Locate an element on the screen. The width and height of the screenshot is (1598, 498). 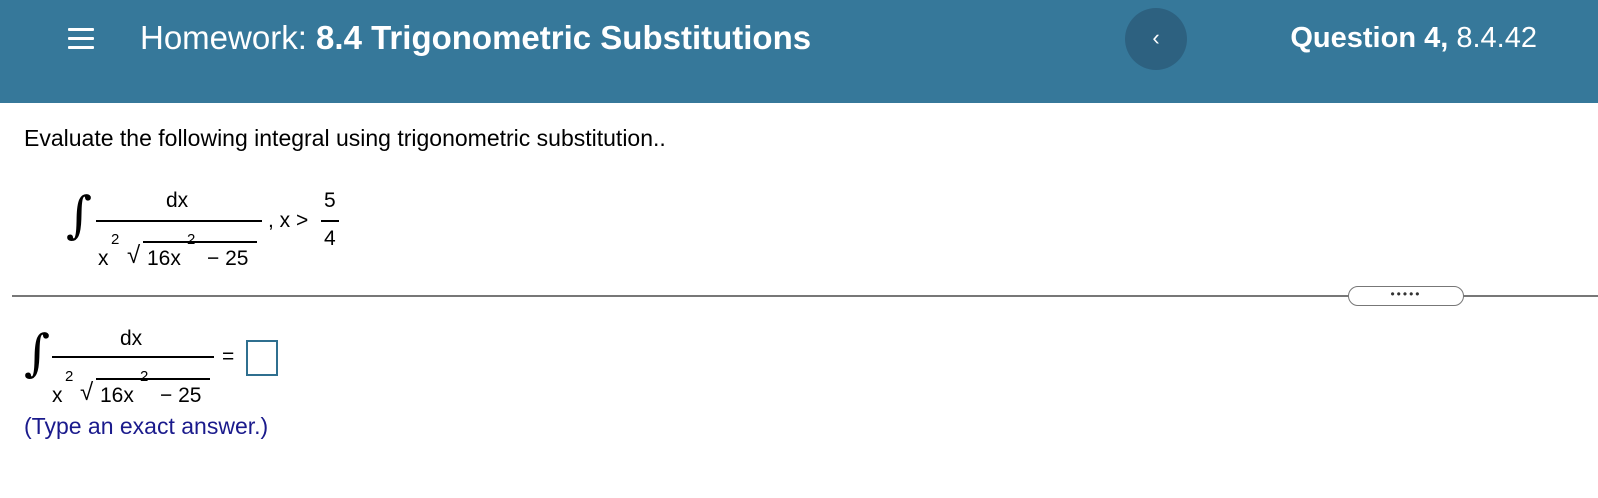
problem-x-exponent: 2 is located at coordinates (115, 239).